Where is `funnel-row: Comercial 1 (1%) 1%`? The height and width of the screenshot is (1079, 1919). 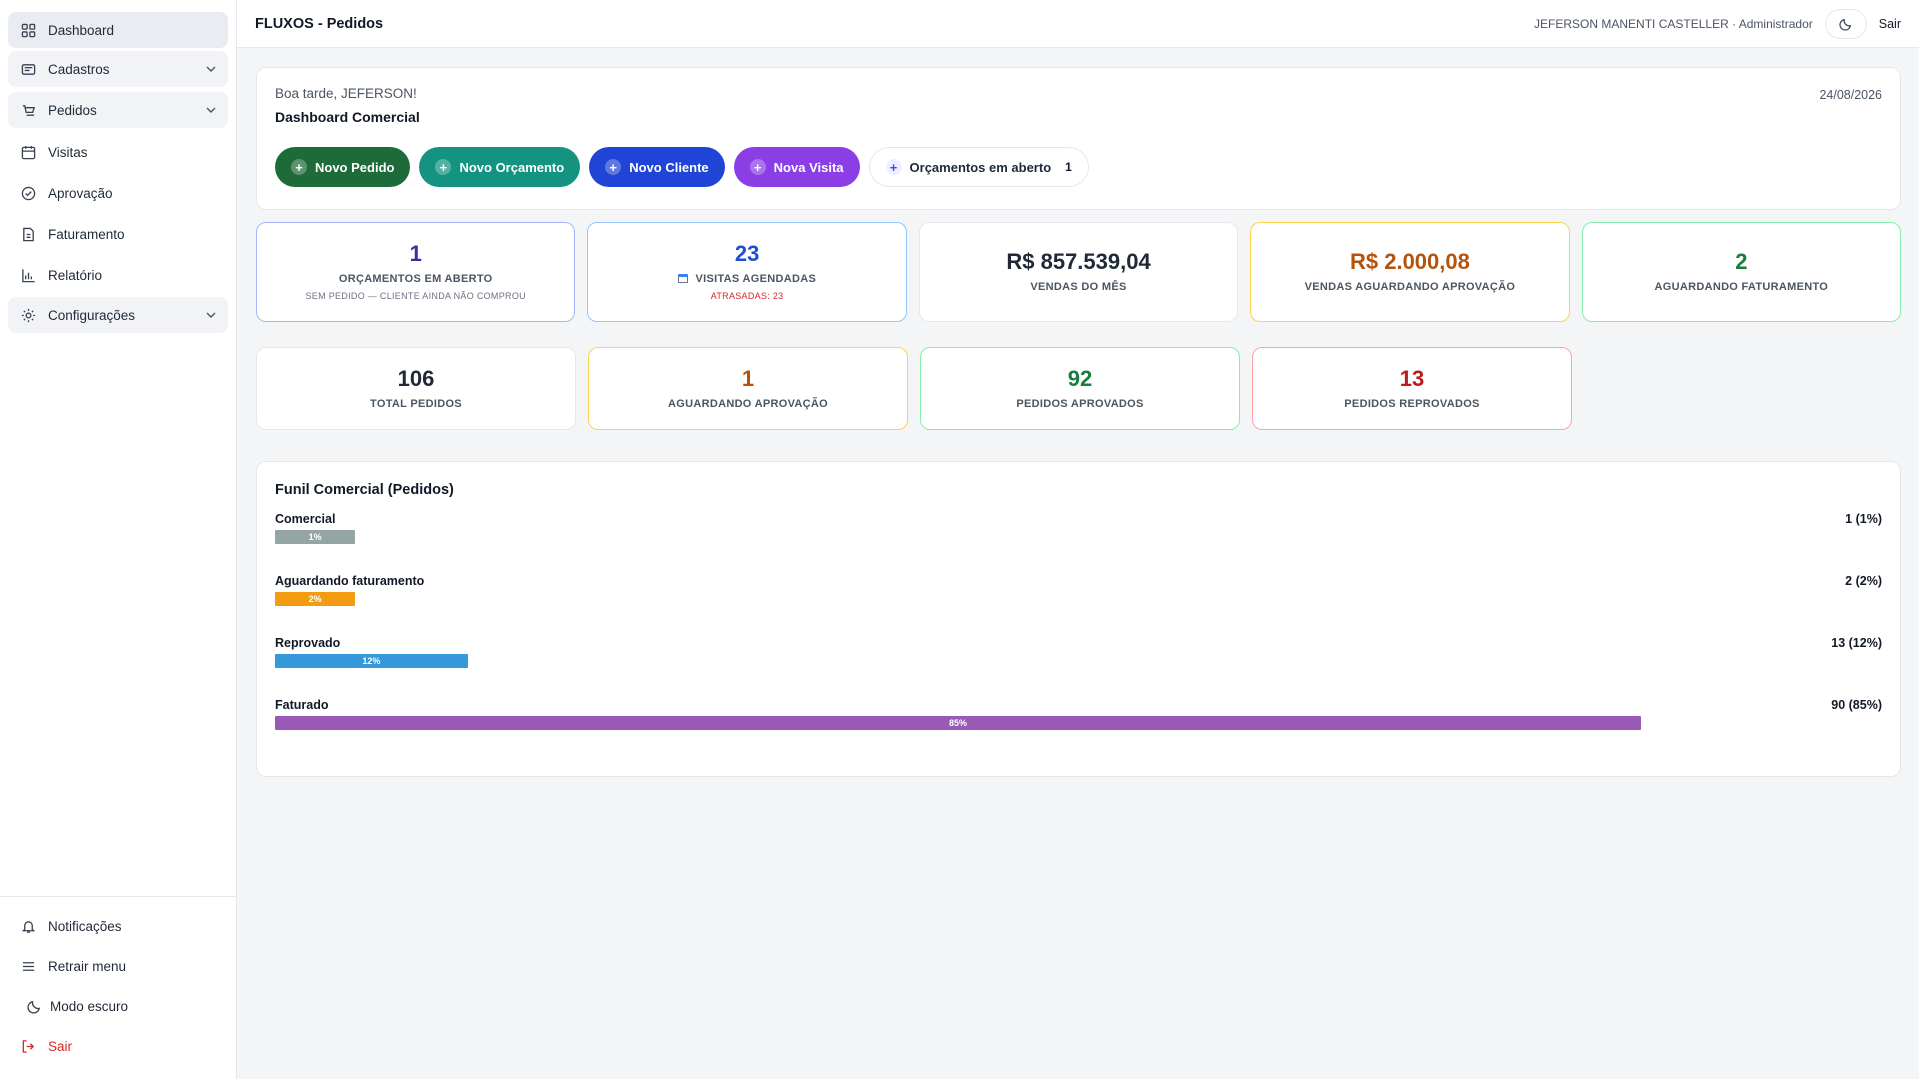
funnel-row: Comercial 1 (1%) 1% is located at coordinates (1078, 537).